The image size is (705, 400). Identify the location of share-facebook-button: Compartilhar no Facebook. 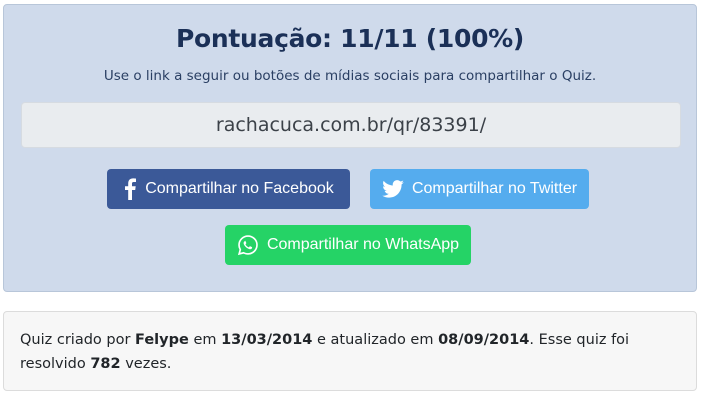
(228, 189).